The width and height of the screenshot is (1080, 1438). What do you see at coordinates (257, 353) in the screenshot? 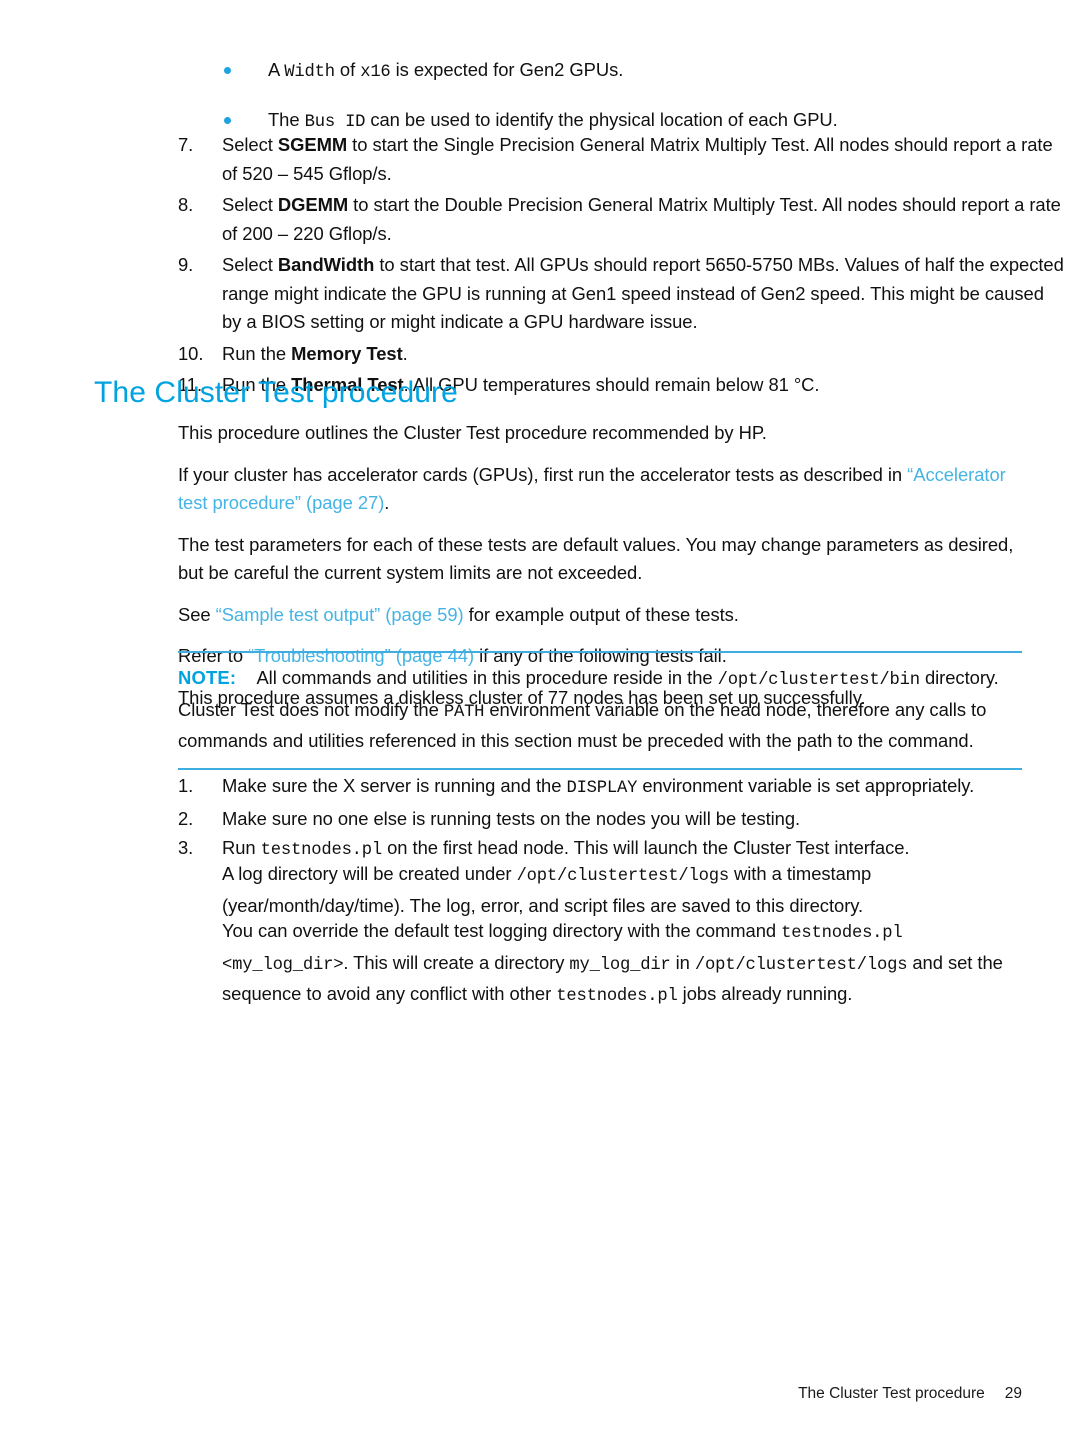
I see `text-fragment: Run the` at bounding box center [257, 353].